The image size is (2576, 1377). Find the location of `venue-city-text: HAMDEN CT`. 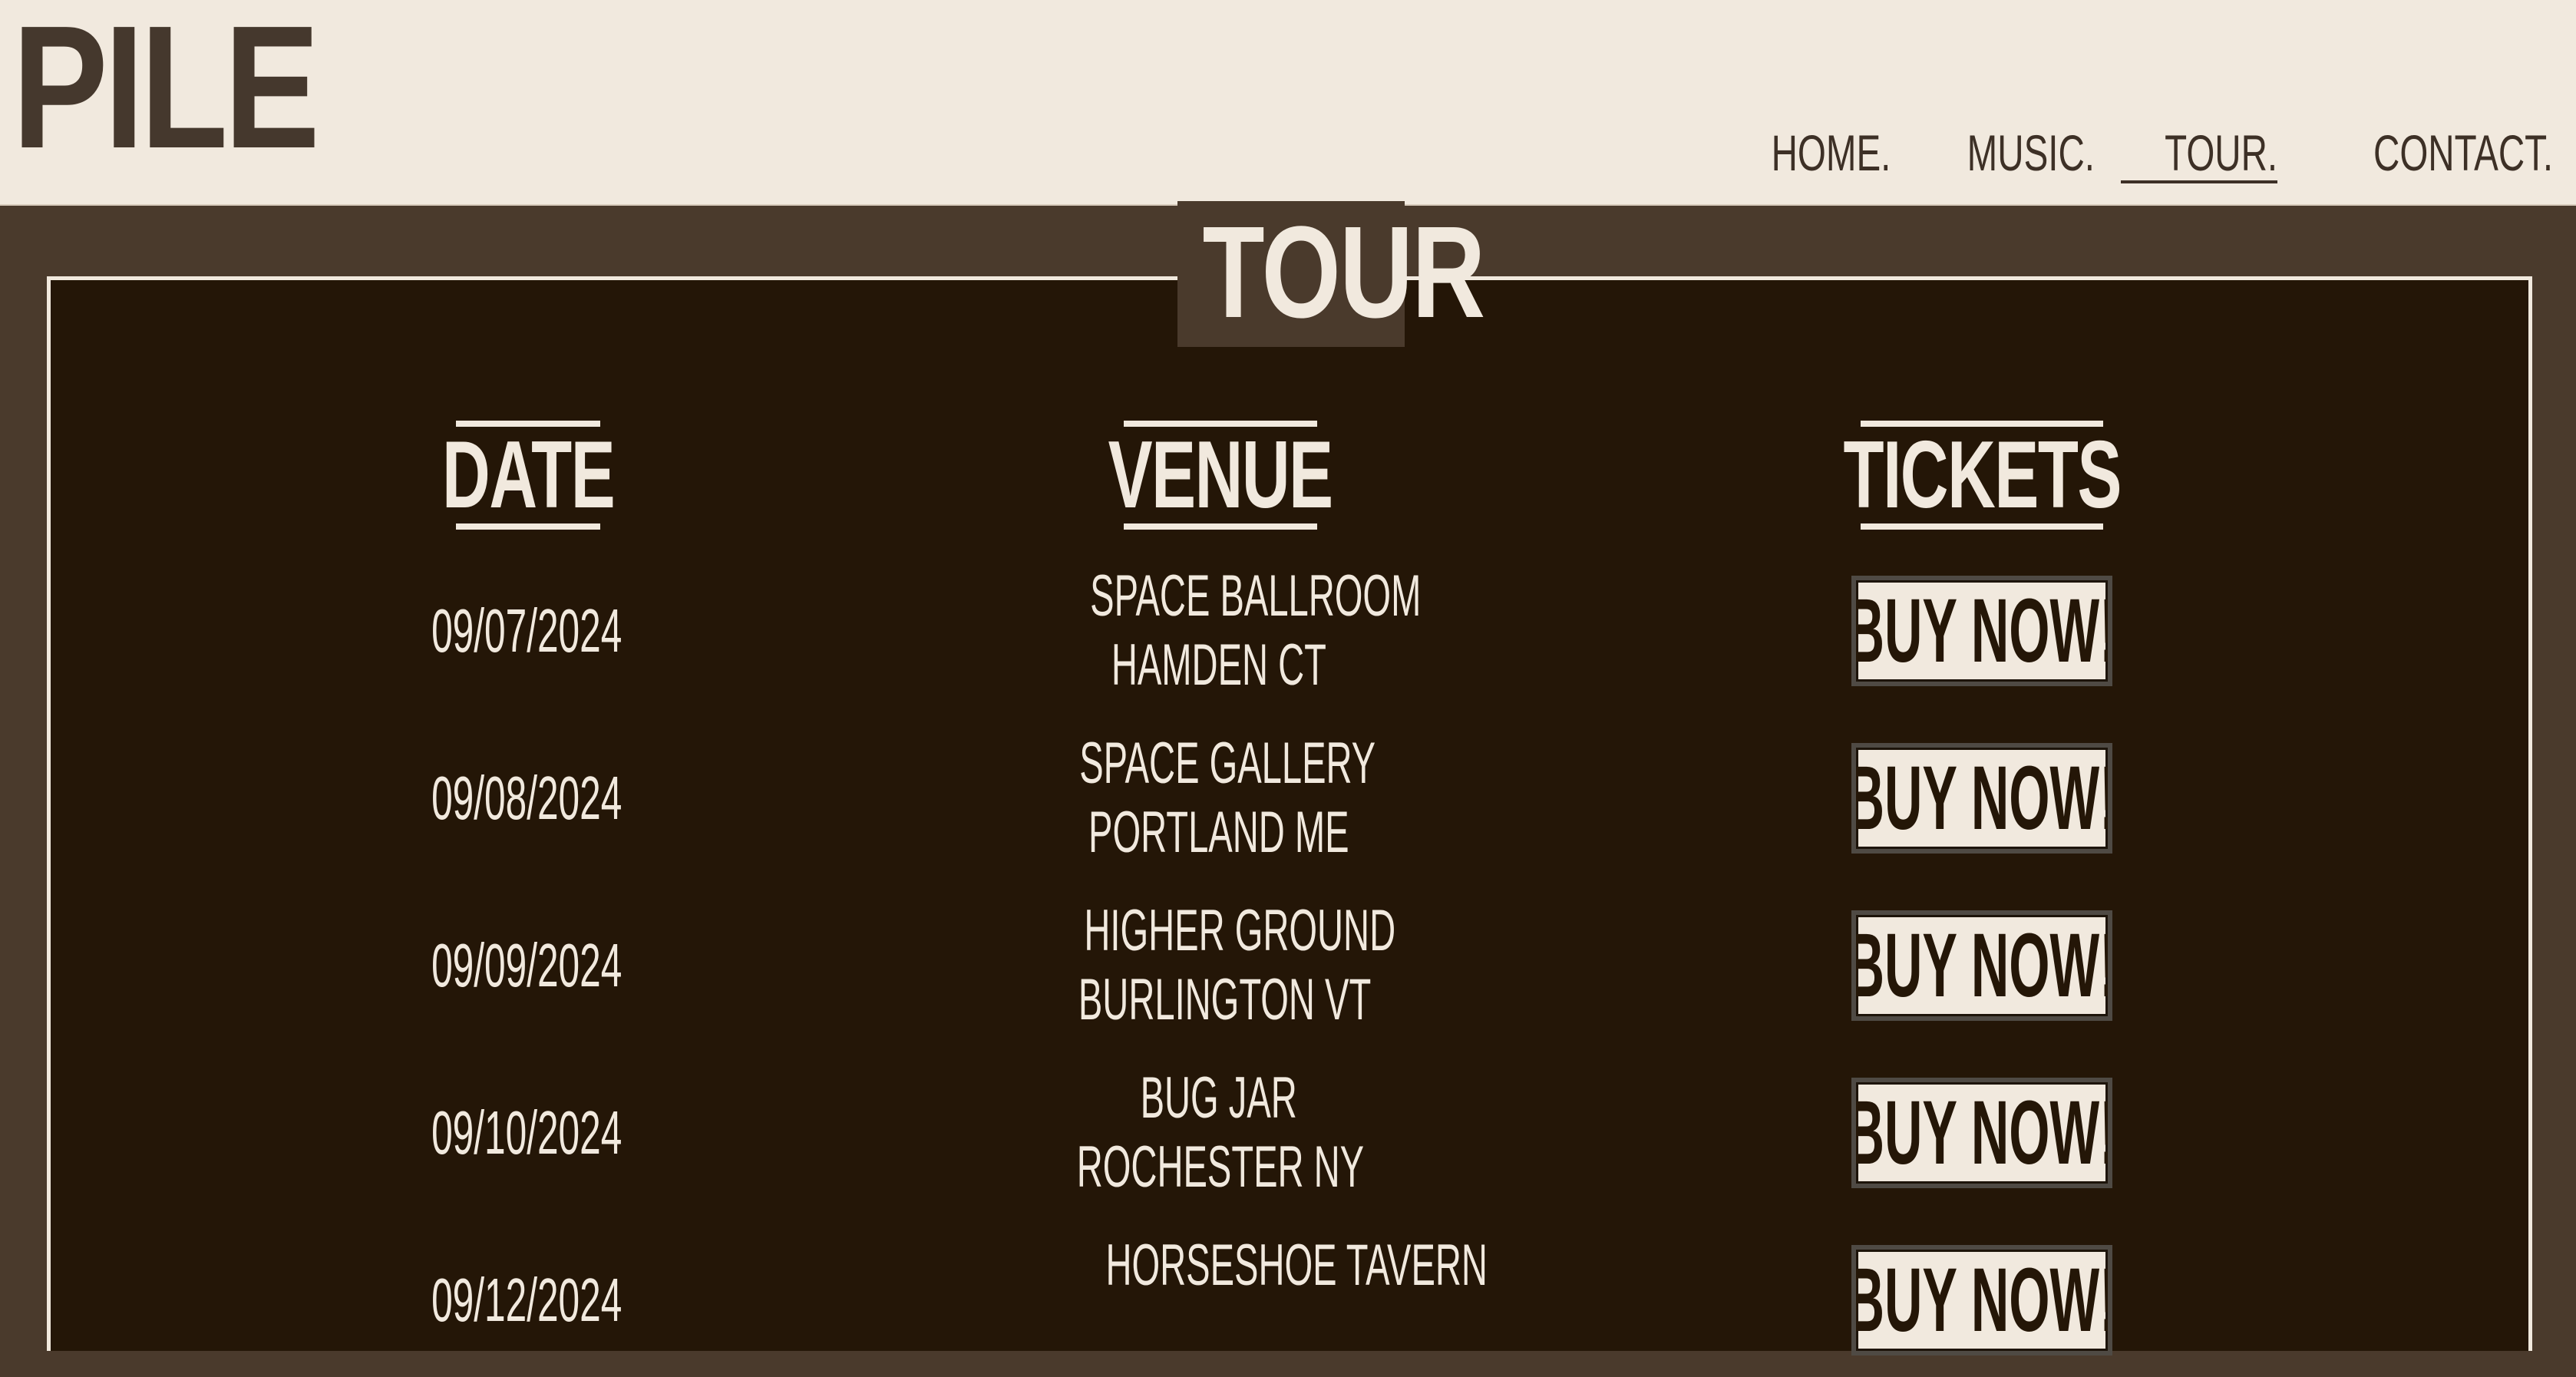

venue-city-text: HAMDEN CT is located at coordinates (1219, 665).